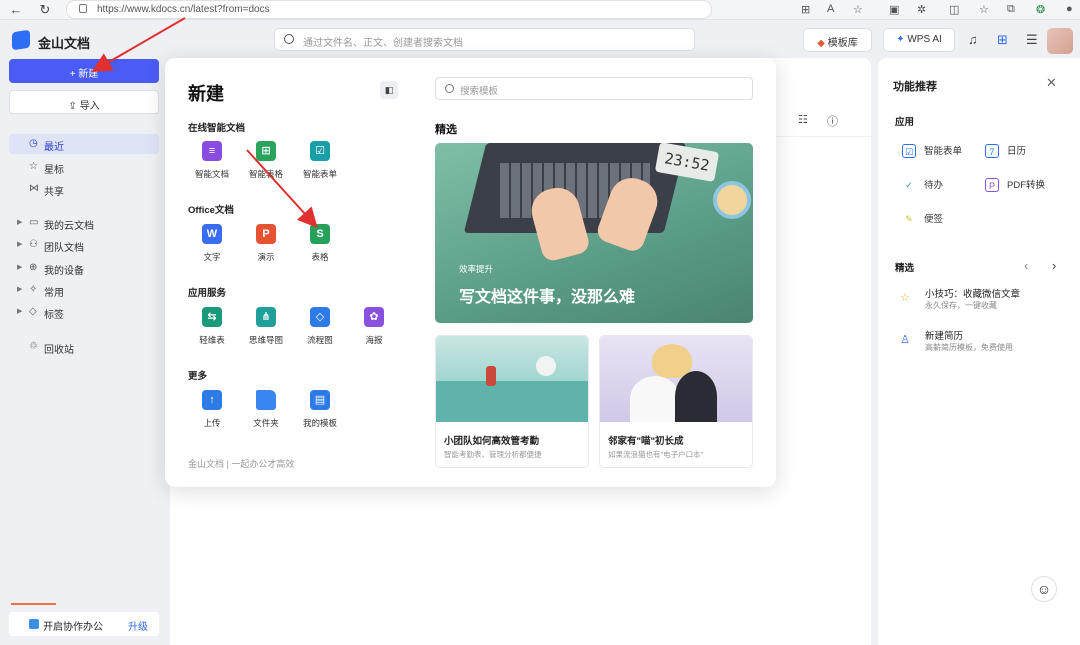 Image resolution: width=1080 pixels, height=645 pixels. What do you see at coordinates (389, 90) in the screenshot?
I see `panel-toggle-icon: ◧` at bounding box center [389, 90].